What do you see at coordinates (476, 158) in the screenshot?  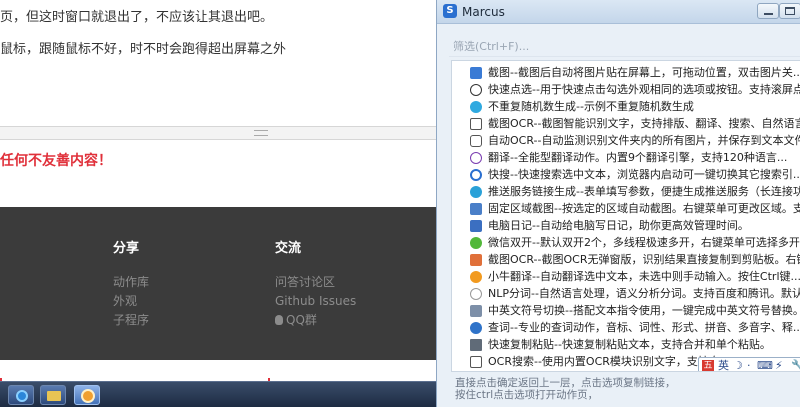 I see `translate-icon` at bounding box center [476, 158].